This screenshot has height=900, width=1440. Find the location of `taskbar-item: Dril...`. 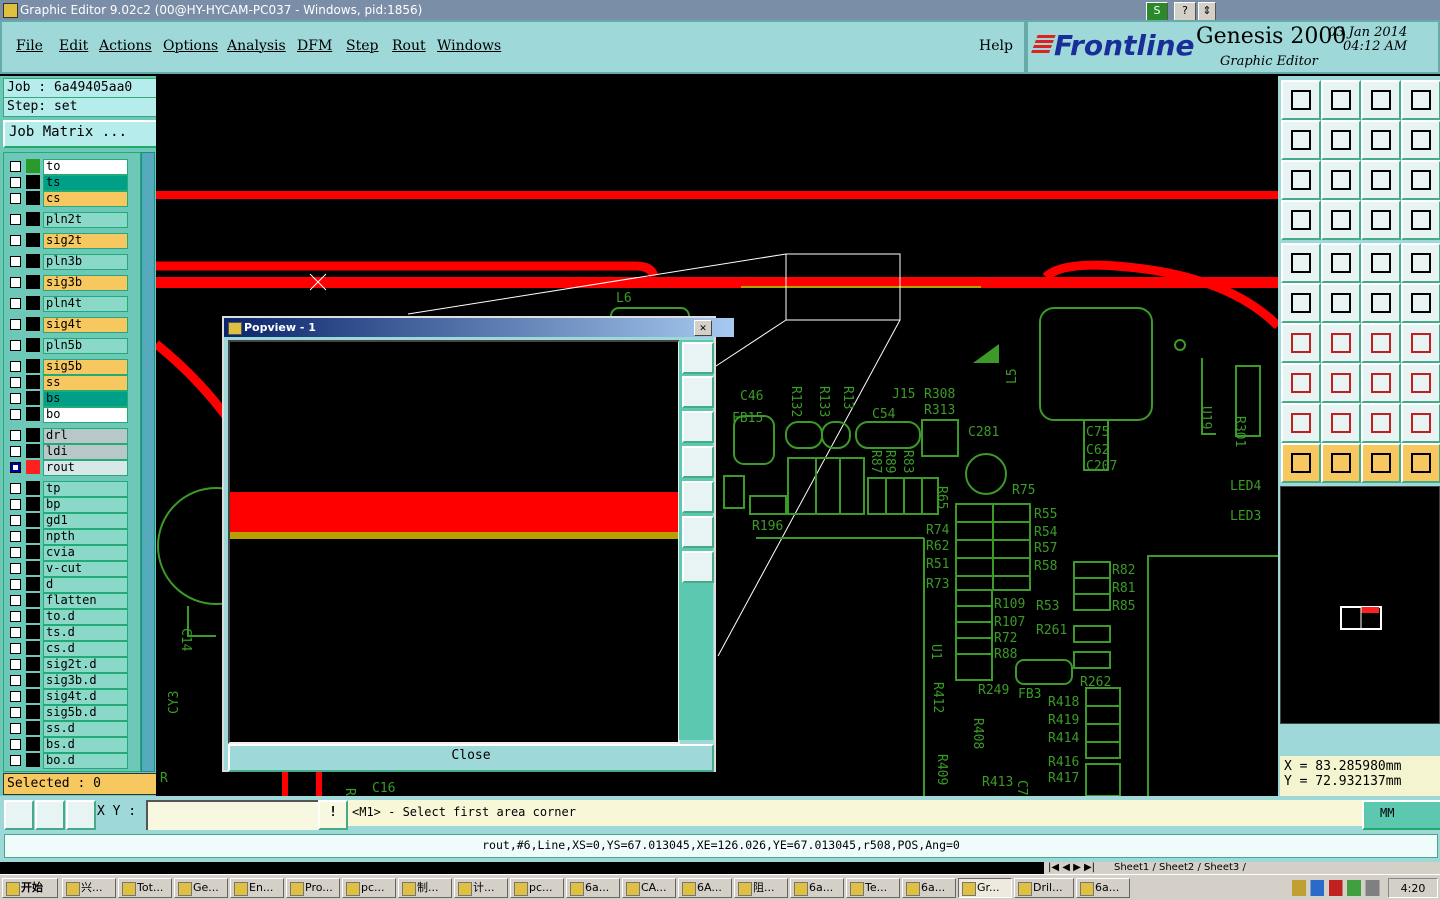

taskbar-item: Dril... is located at coordinates (1044, 888).